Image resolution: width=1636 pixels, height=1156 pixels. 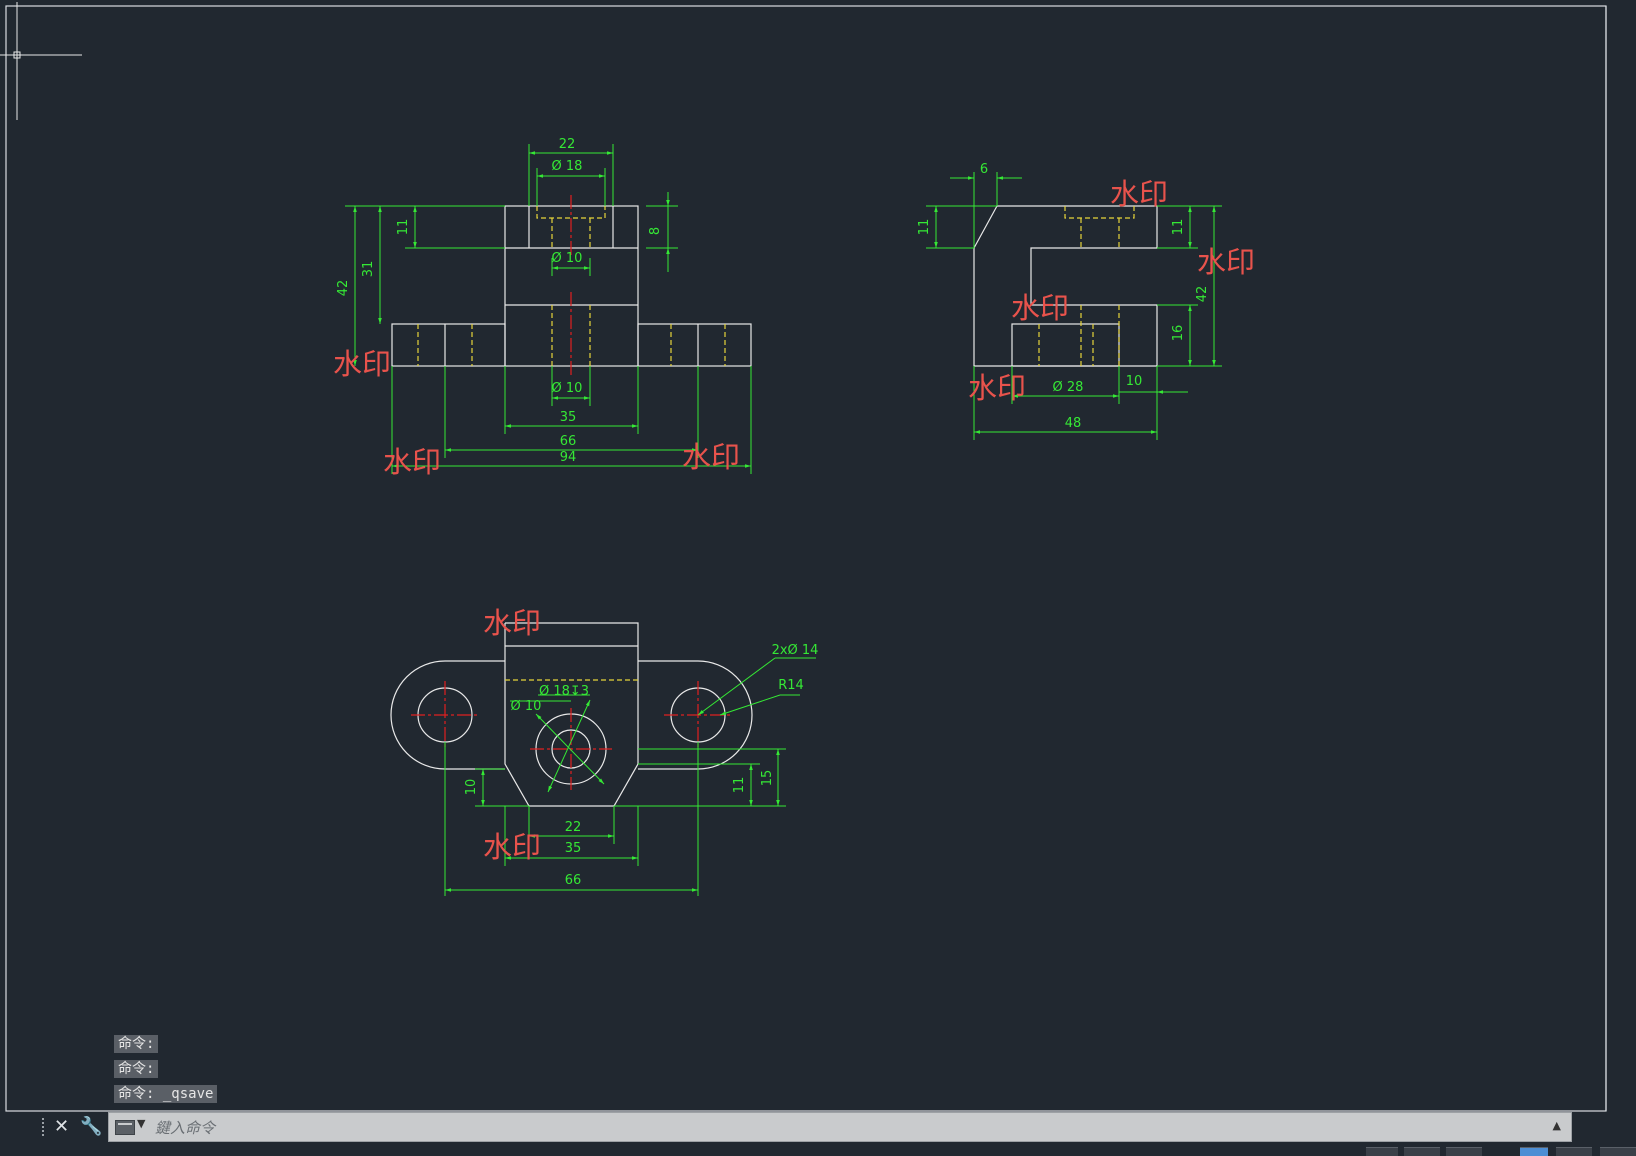 I want to click on dim-text: 8, so click(x=655, y=231).